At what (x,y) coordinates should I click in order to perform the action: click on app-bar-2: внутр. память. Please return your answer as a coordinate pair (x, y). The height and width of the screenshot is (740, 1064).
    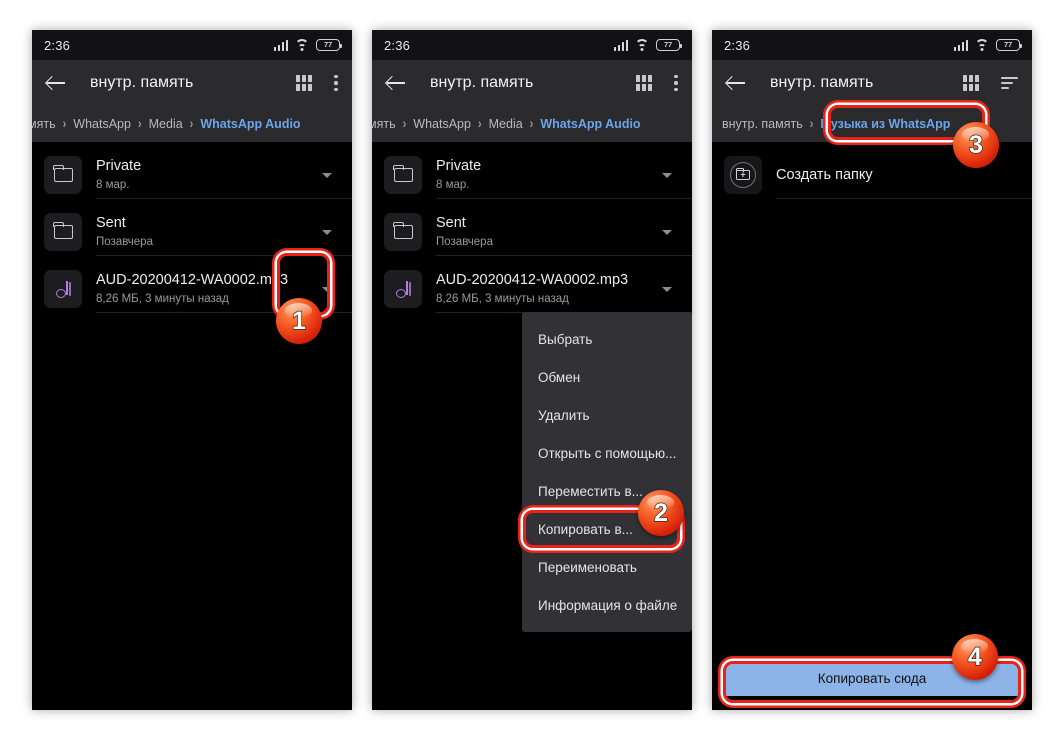
    Looking at the image, I should click on (532, 83).